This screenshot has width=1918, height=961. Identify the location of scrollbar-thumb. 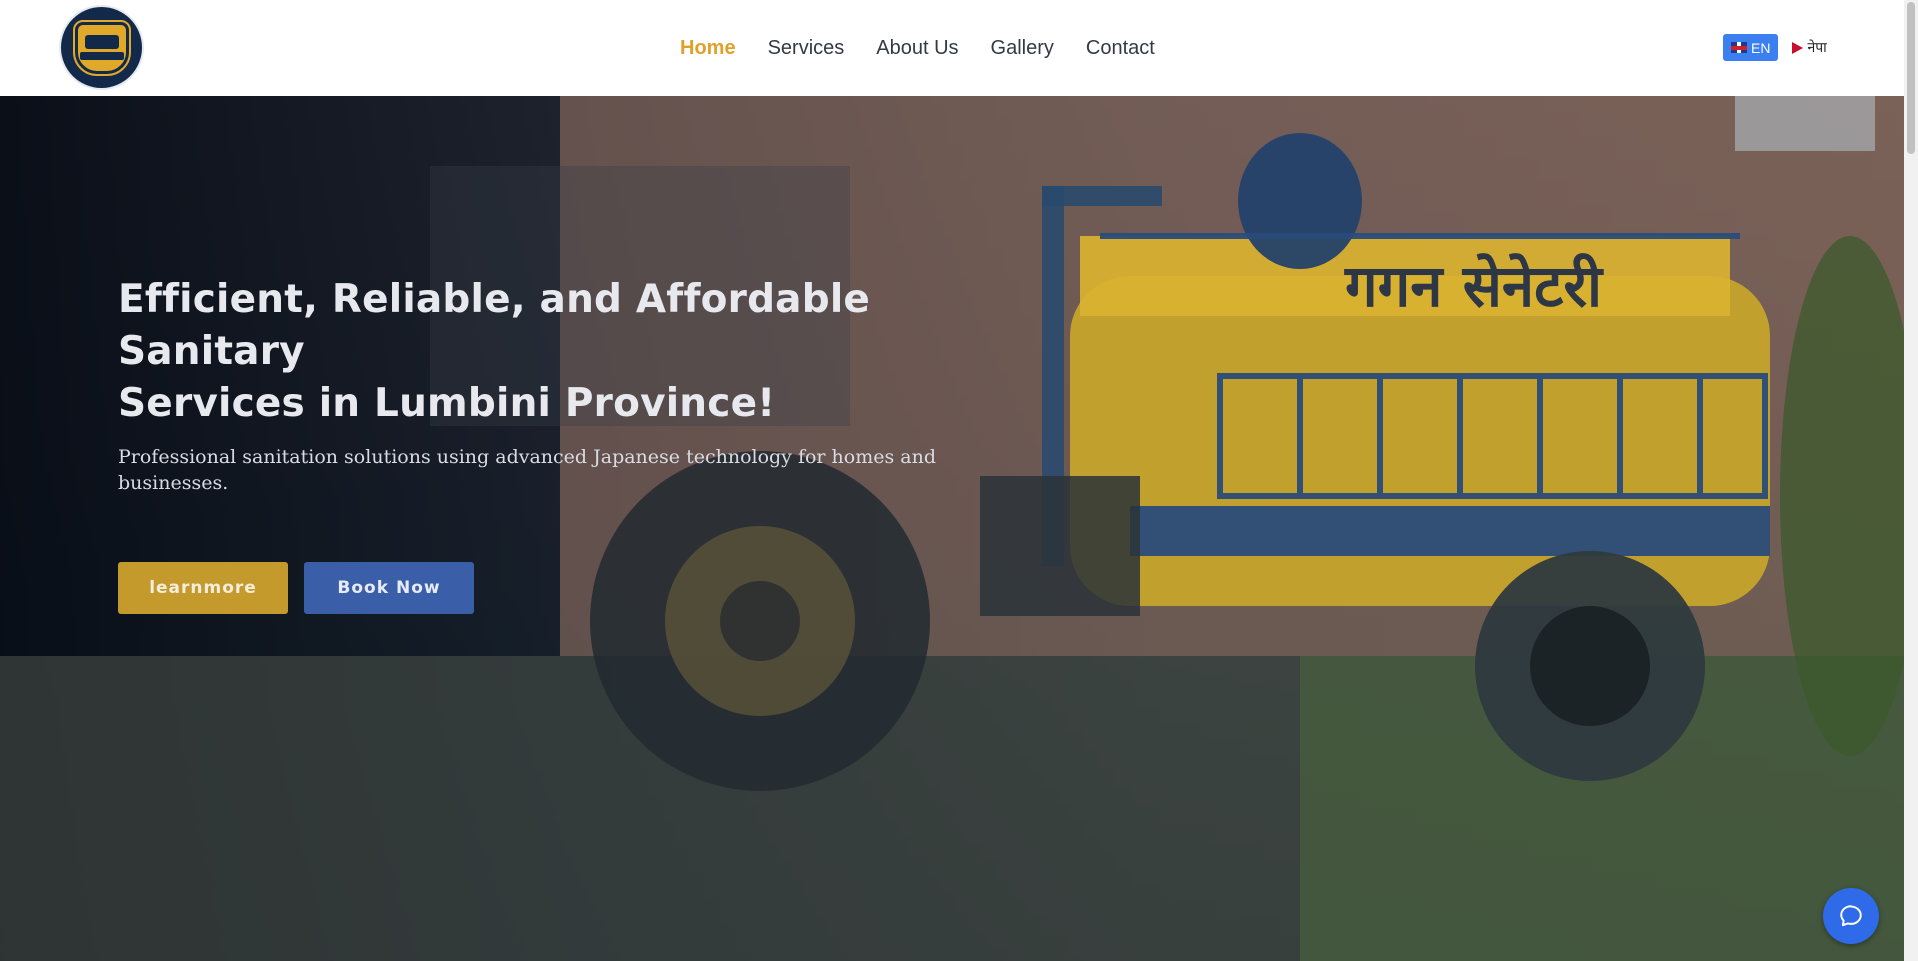
(1911, 78).